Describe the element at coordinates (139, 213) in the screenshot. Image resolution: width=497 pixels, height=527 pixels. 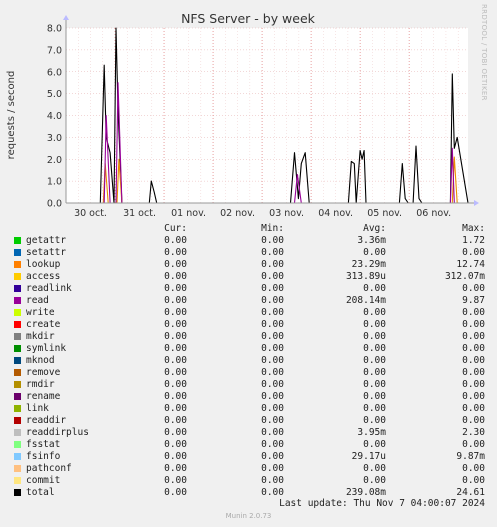
I see `x-tick-label: 31 oct.` at that location.